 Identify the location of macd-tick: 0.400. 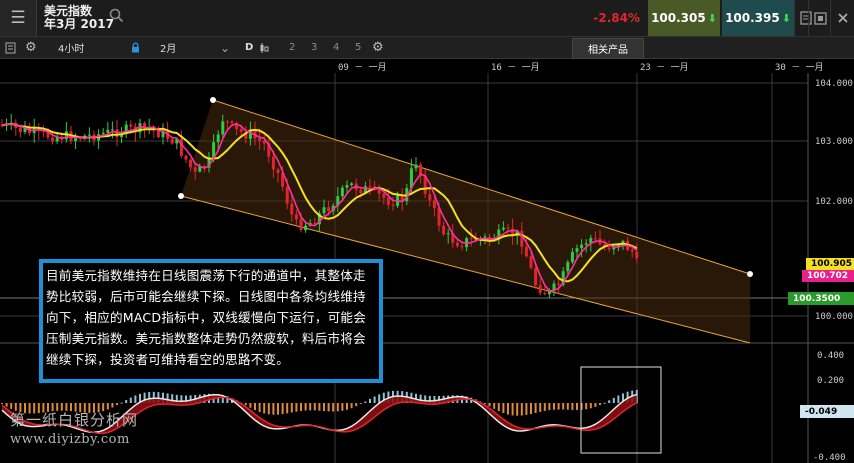
(830, 356).